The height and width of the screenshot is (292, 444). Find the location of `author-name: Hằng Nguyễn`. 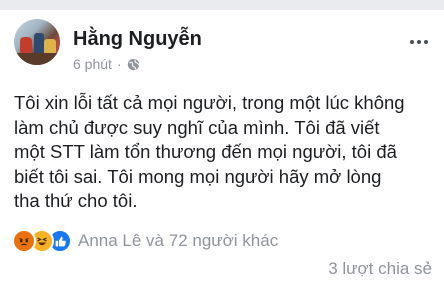

author-name: Hằng Nguyễn is located at coordinates (137, 39).